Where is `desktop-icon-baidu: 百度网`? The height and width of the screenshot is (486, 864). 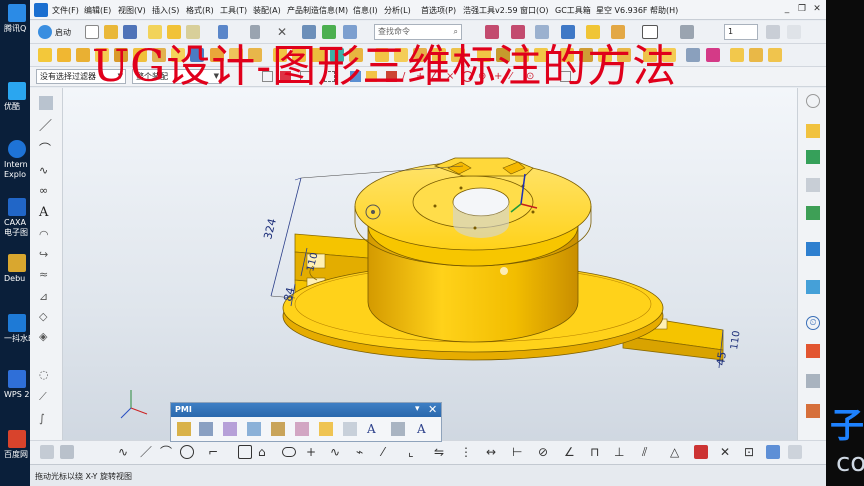 desktop-icon-baidu: 百度网 is located at coordinates (16, 457).